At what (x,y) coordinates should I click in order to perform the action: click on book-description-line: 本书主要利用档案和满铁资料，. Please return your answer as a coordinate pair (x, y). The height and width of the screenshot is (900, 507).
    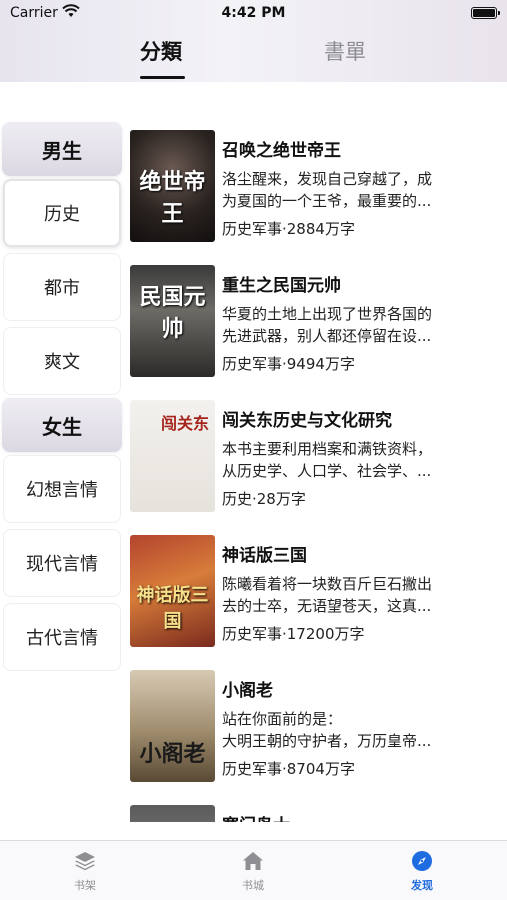
    Looking at the image, I should click on (327, 449).